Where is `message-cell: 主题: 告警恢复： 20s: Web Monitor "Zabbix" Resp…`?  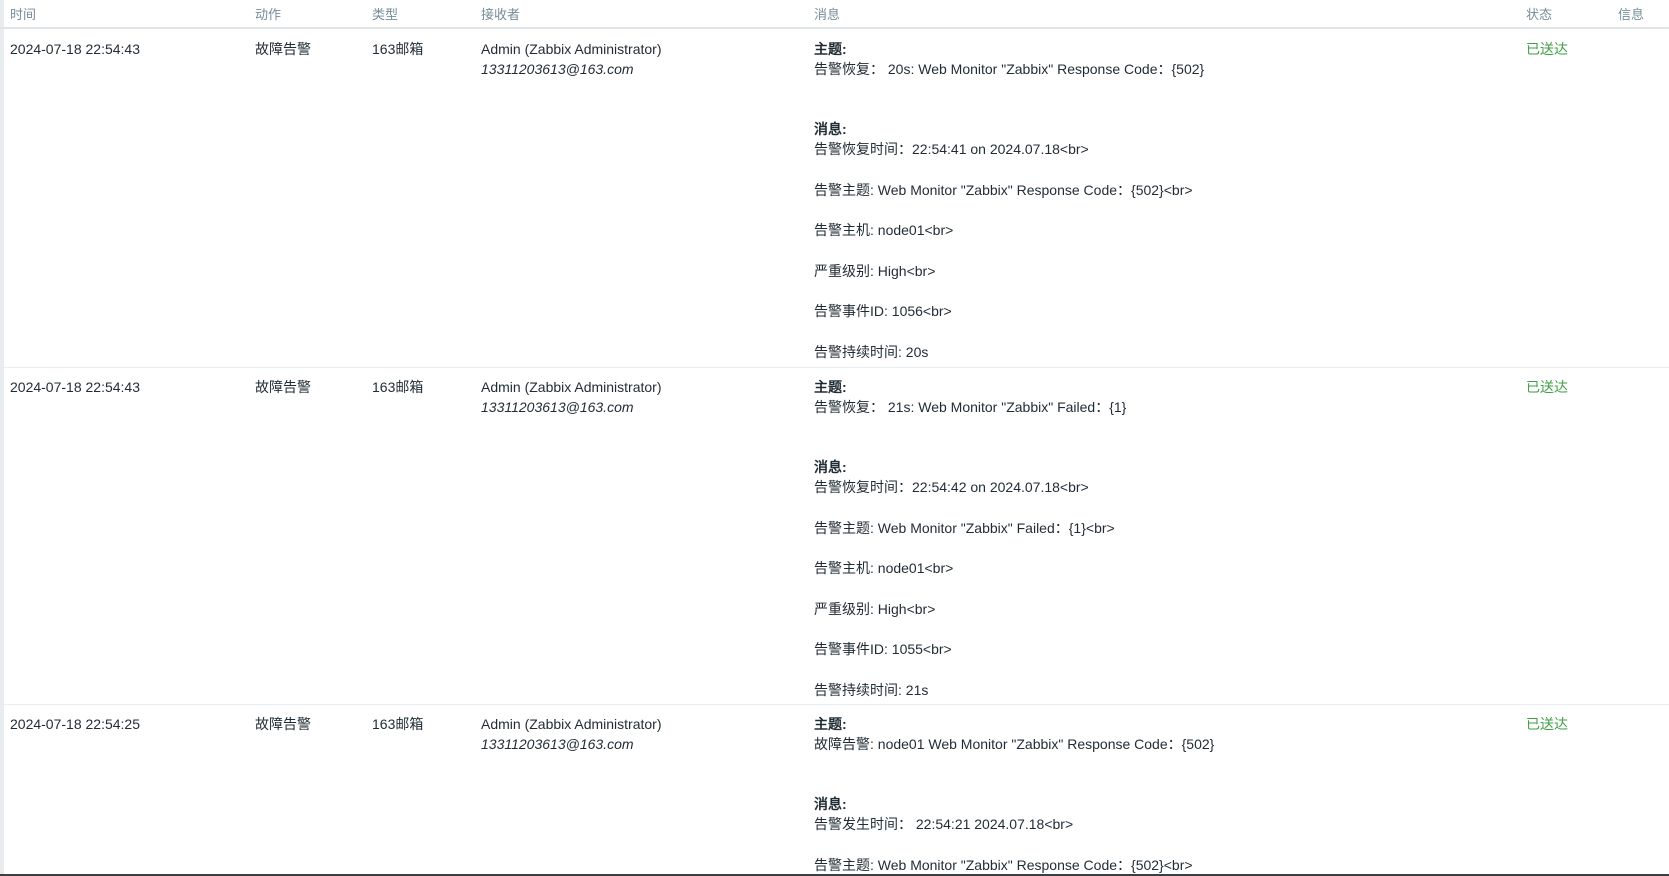
message-cell: 主题: 告警恢复： 20s: Web Monitor "Zabbix" Resp… is located at coordinates (1009, 200).